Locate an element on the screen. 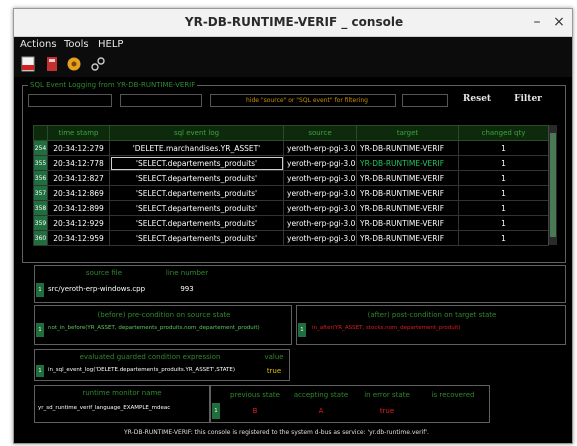 This screenshot has width=577, height=446. time-stamp-cell: 20:34:12:959 is located at coordinates (78, 238).